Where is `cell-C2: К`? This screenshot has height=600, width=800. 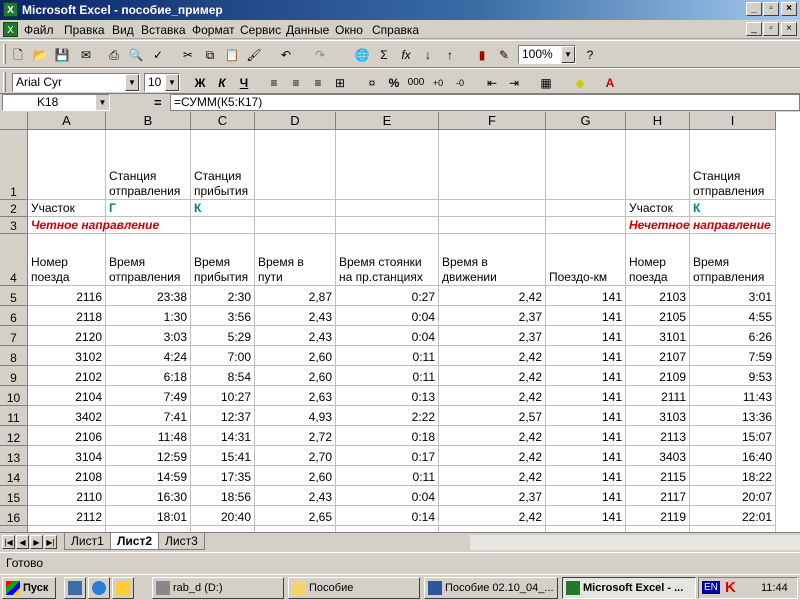 cell-C2: К is located at coordinates (223, 208).